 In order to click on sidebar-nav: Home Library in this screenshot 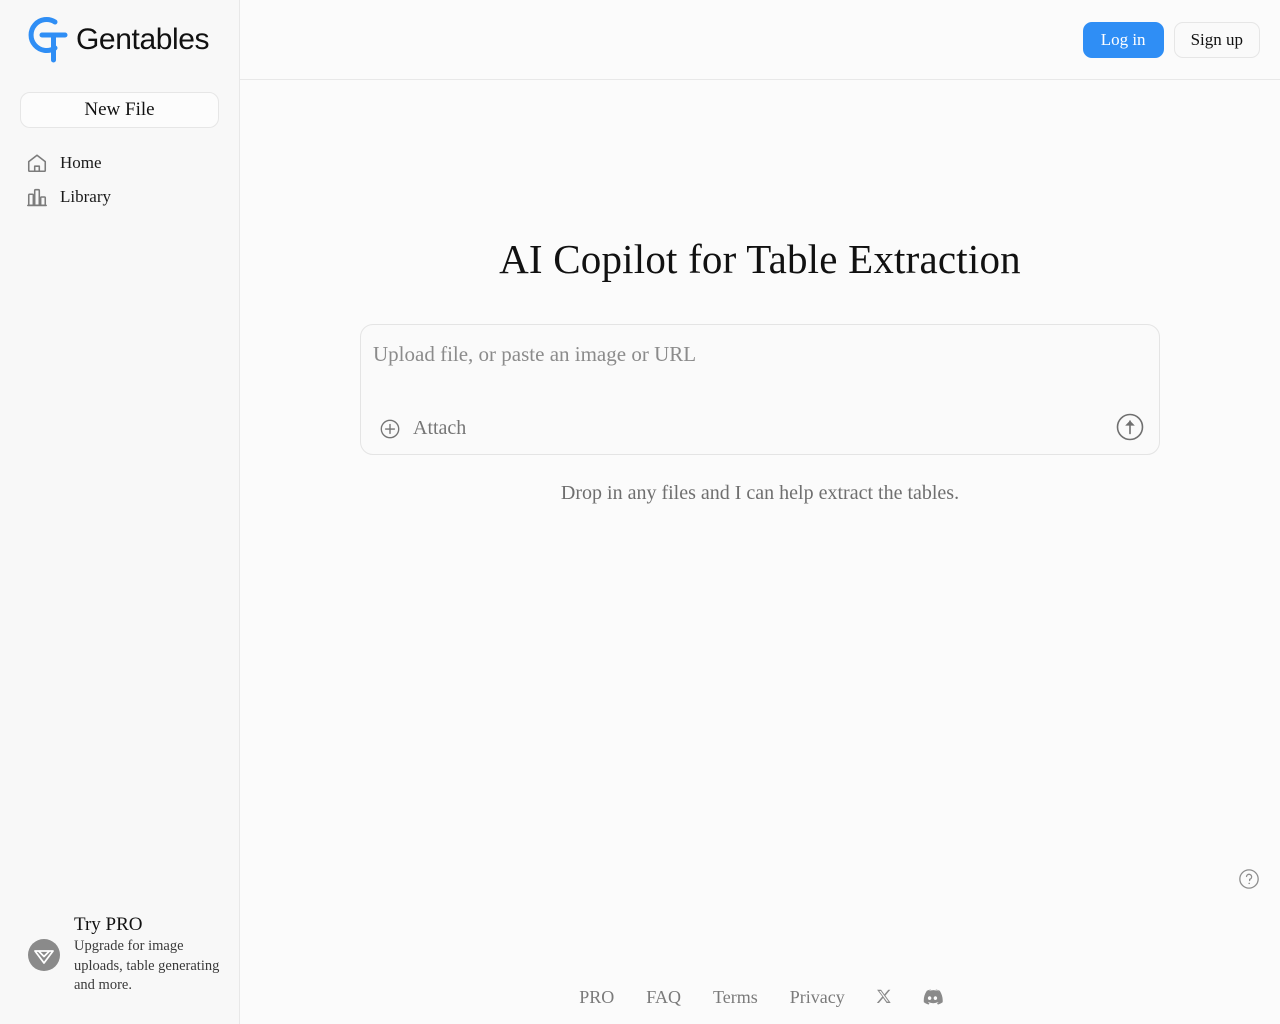, I will do `click(119, 180)`.